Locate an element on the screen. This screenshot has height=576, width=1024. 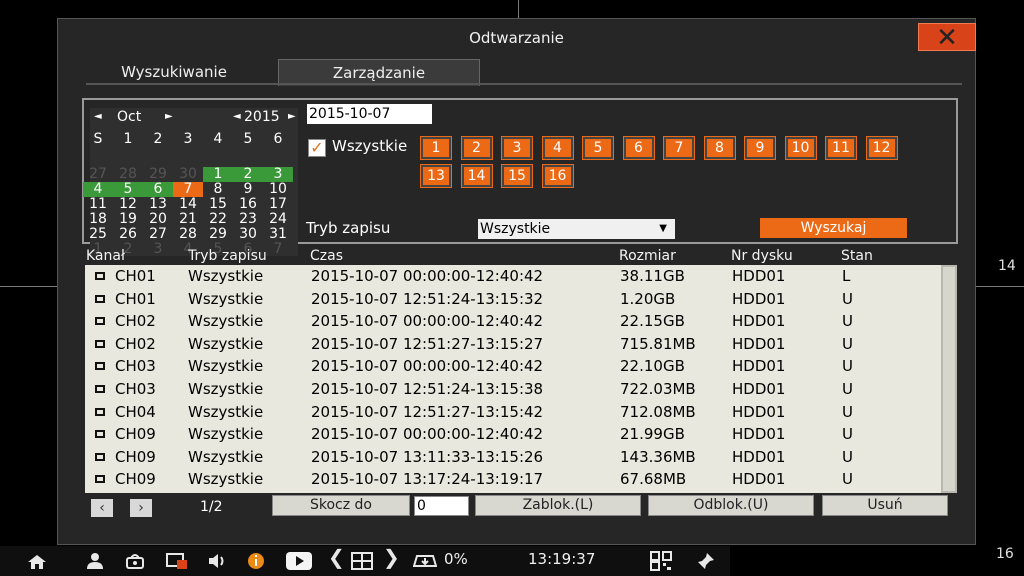
table-scrollbar is located at coordinates (949, 379).